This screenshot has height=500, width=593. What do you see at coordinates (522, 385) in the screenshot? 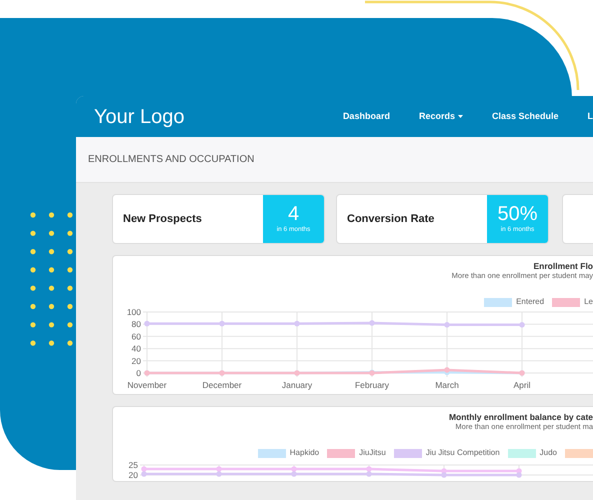
I see `axis-tick-label: April` at bounding box center [522, 385].